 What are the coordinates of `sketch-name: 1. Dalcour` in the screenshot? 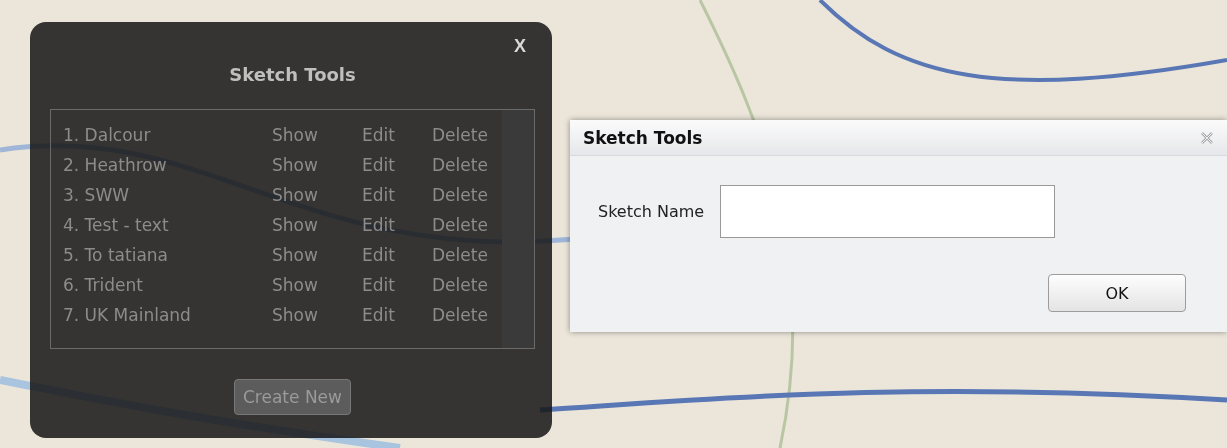 It's located at (107, 135).